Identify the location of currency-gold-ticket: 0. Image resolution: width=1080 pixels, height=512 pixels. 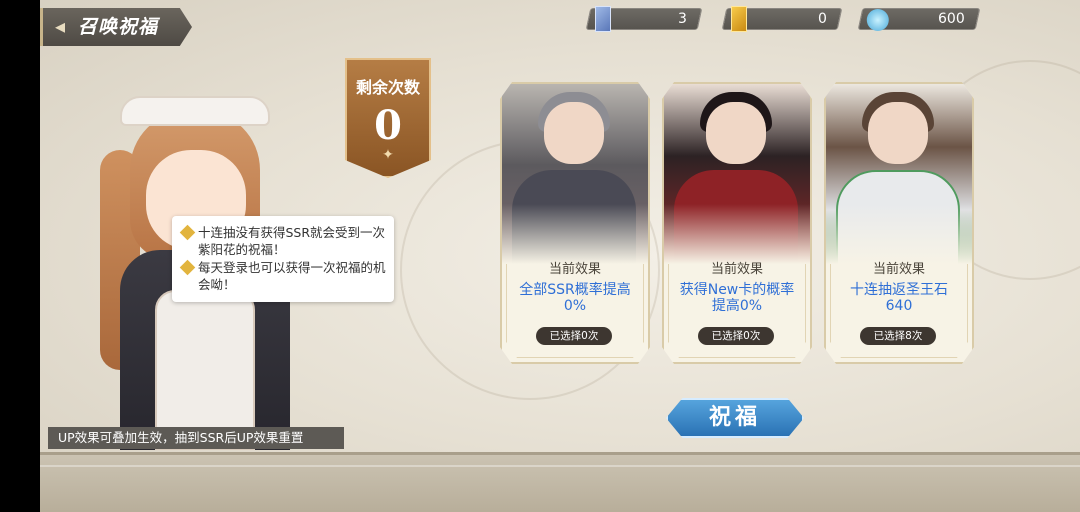
(782, 19).